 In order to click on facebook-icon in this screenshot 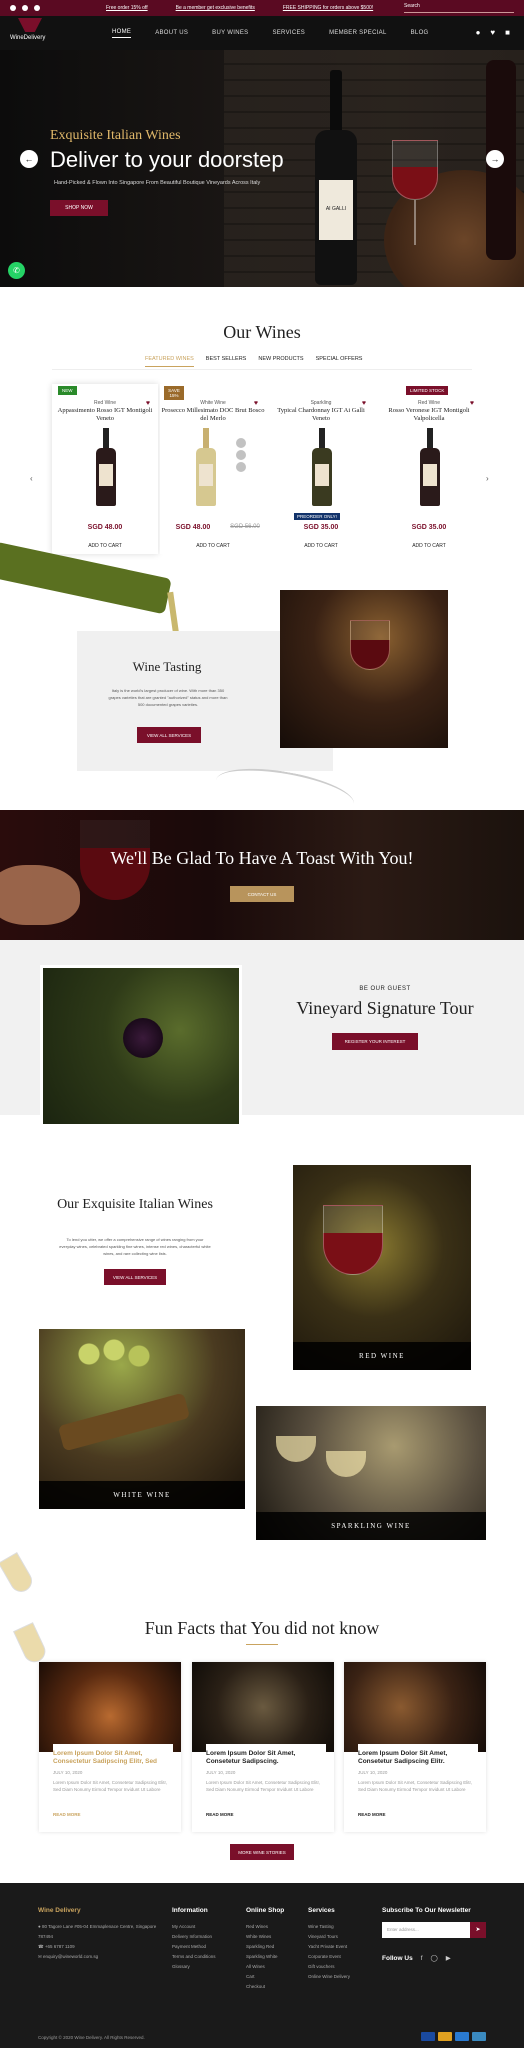, I will do `click(13, 8)`.